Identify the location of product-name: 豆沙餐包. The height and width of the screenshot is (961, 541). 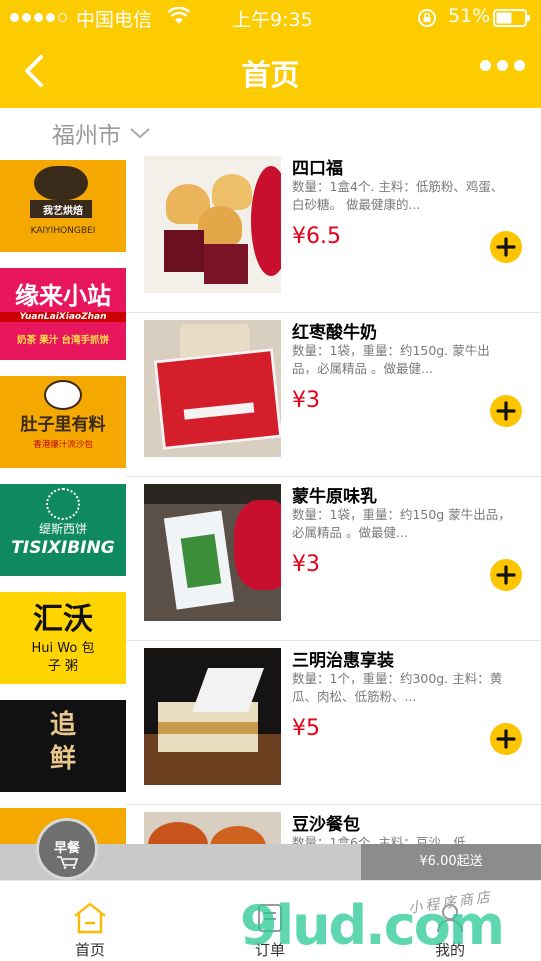
(326, 825).